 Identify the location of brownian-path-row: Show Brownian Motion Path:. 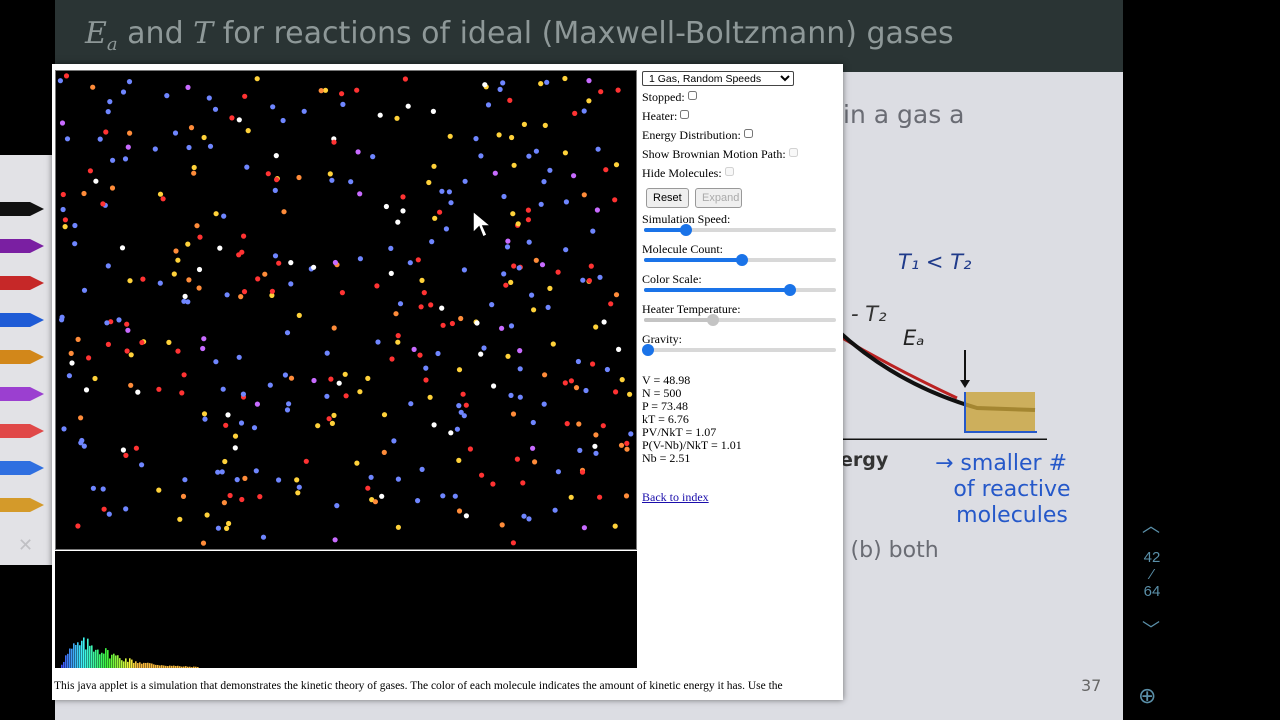
(720, 154).